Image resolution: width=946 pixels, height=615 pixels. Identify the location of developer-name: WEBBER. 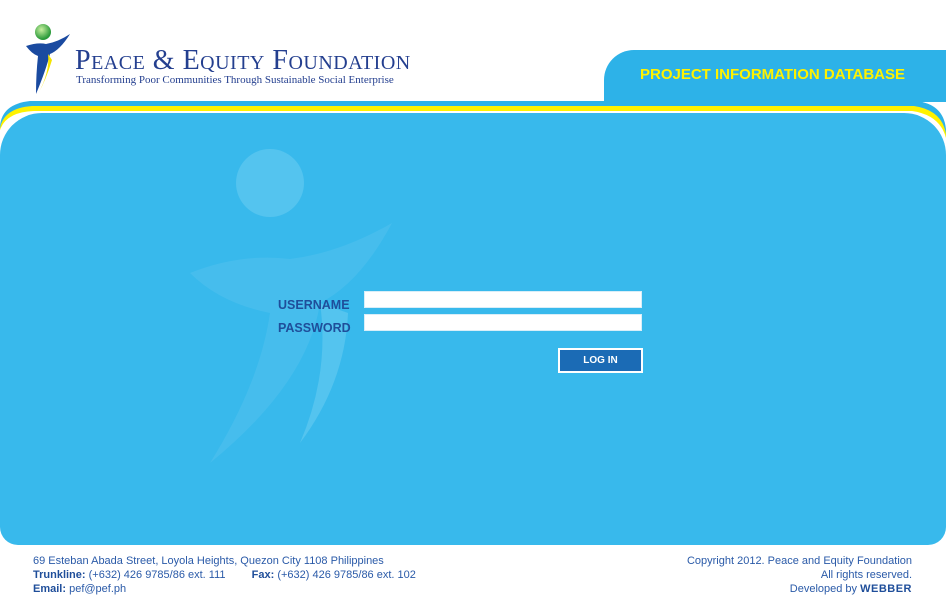
(886, 589).